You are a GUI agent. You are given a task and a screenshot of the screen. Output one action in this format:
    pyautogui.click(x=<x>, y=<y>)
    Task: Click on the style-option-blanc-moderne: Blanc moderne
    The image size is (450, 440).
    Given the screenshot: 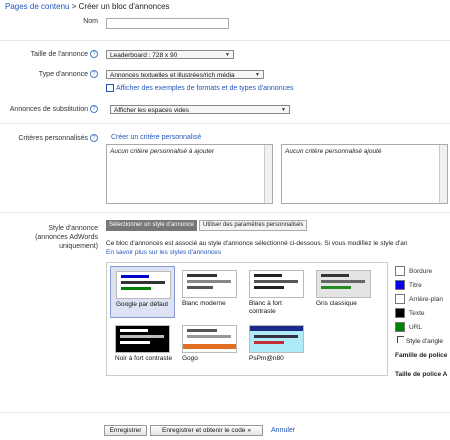 What is the action you would take?
    pyautogui.click(x=209, y=292)
    